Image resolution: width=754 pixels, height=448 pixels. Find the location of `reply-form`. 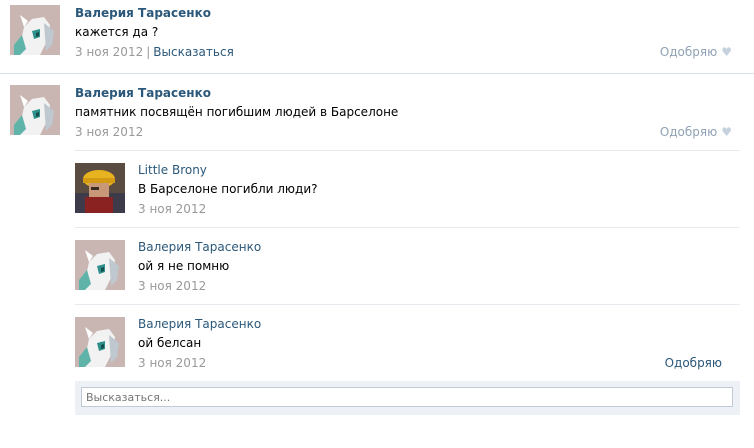

reply-form is located at coordinates (407, 398).